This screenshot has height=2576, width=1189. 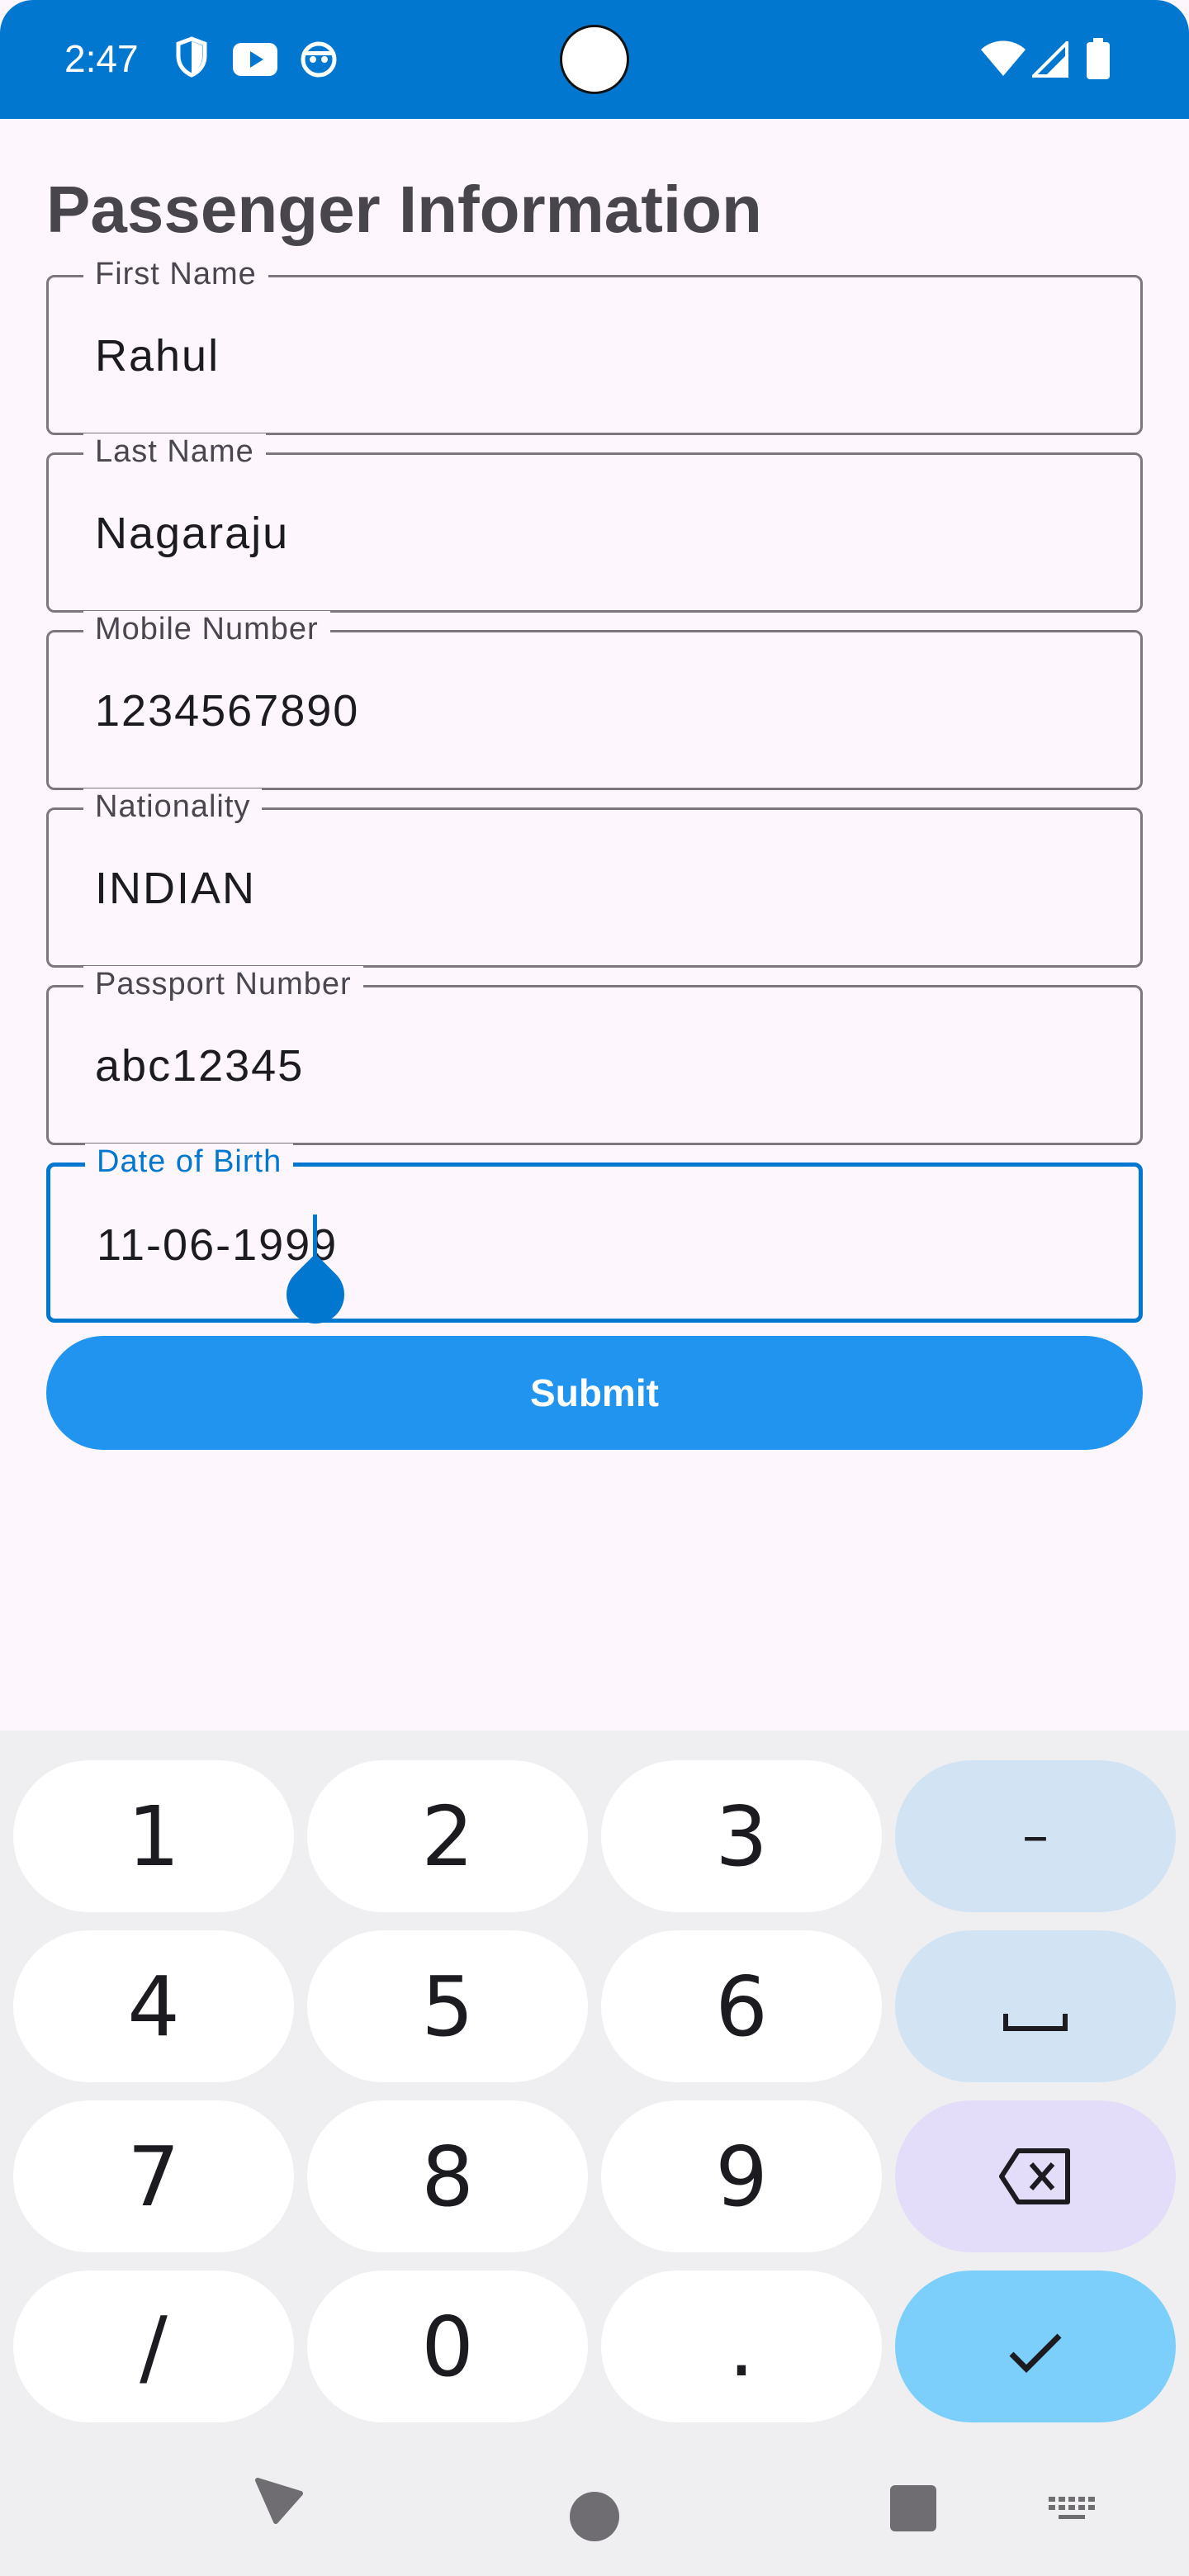 I want to click on first-name-label: First Name, so click(x=175, y=274).